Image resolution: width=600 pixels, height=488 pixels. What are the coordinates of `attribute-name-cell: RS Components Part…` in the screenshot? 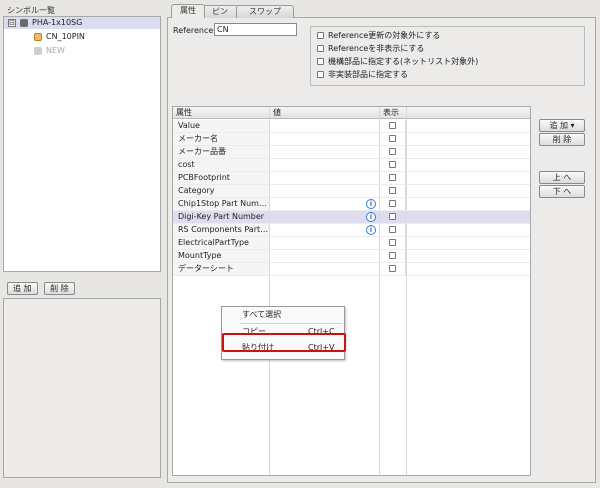 It's located at (221, 230).